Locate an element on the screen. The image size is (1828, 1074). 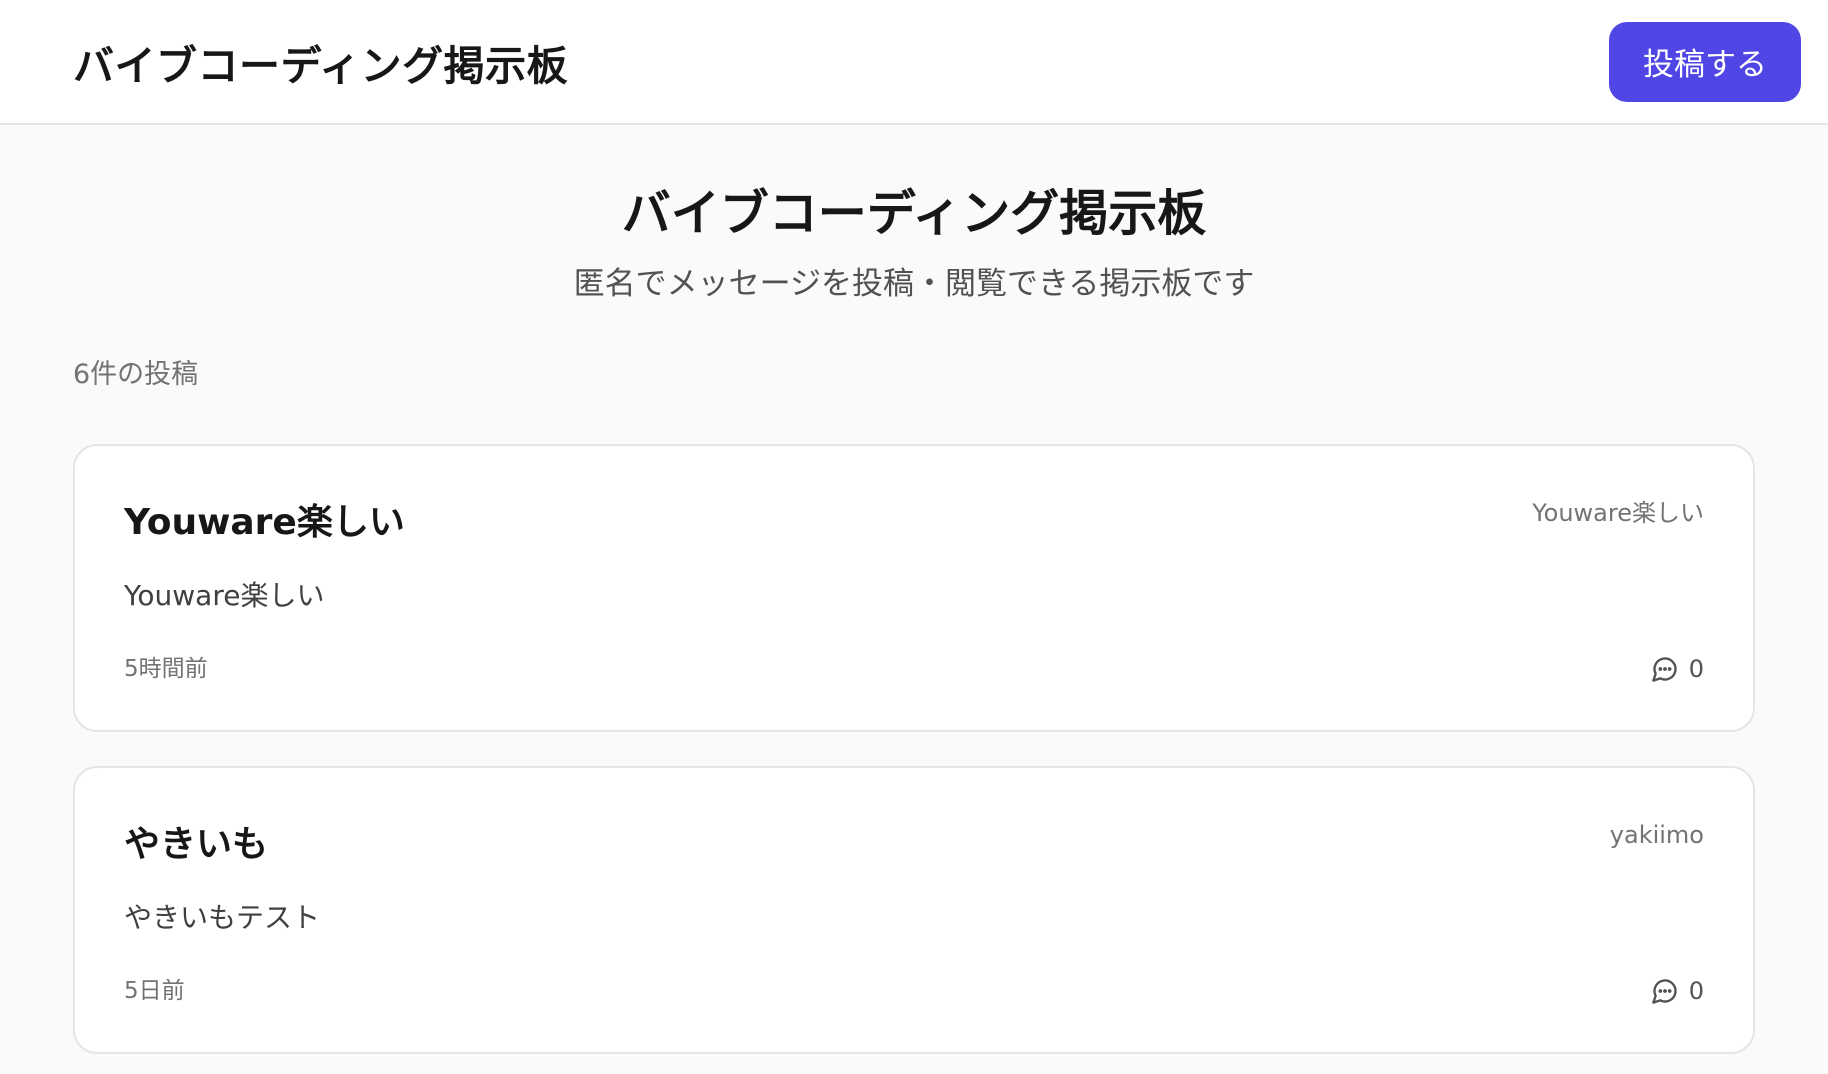
post-author: Youware楽しい is located at coordinates (1618, 513).